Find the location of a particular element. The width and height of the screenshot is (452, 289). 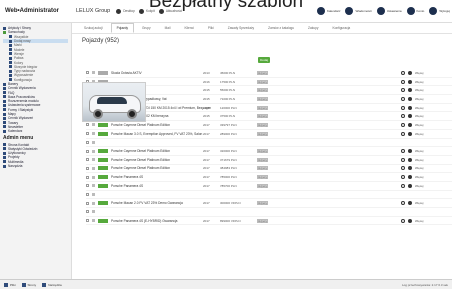

content-tab: Pliki is located at coordinates (211, 28).